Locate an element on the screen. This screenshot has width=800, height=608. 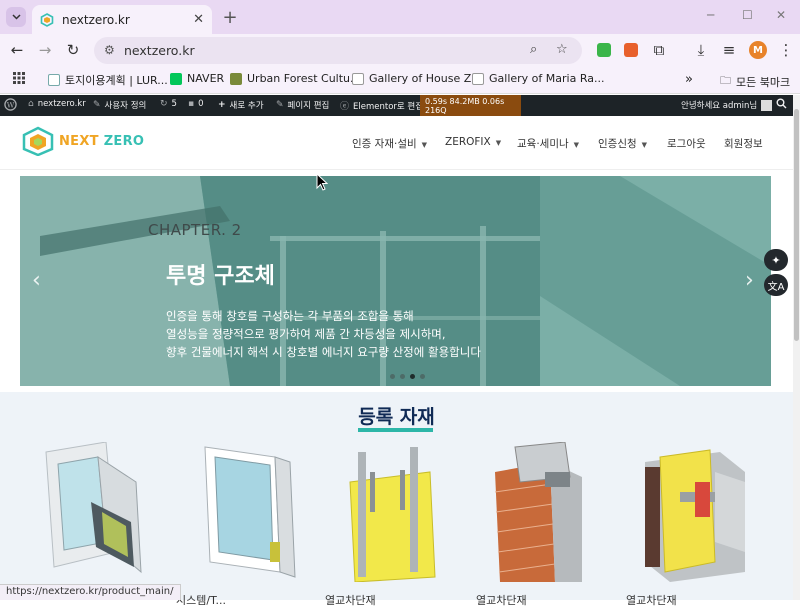
bookmarks-overflow-button: » is located at coordinates (689, 79).